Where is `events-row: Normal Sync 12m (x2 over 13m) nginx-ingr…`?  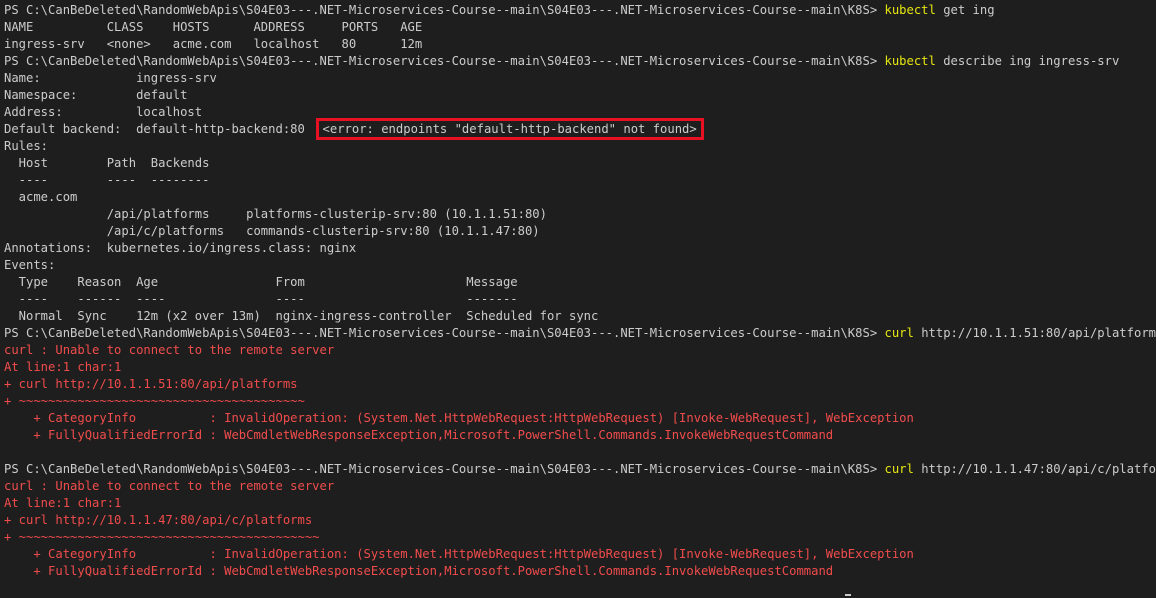 events-row: Normal Sync 12m (x2 over 13m) nginx-ingr… is located at coordinates (301, 316).